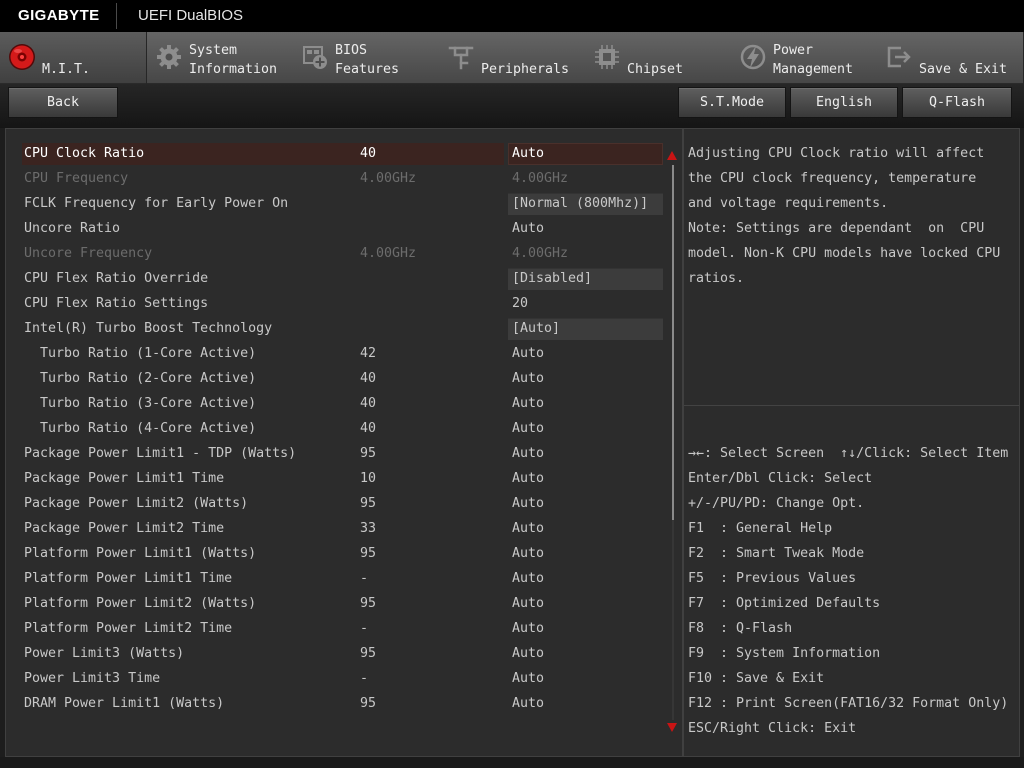 The width and height of the screenshot is (1024, 768). Describe the element at coordinates (793, 50) in the screenshot. I see `tab-label-line1: Power` at that location.